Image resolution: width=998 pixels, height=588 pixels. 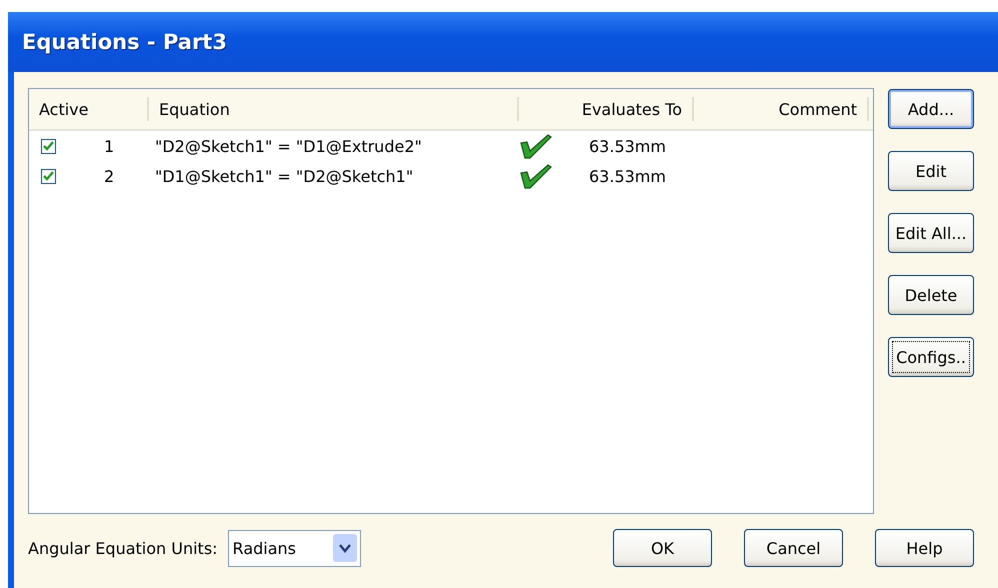 I want to click on units-label: Angular Equation Units:, so click(x=123, y=548).